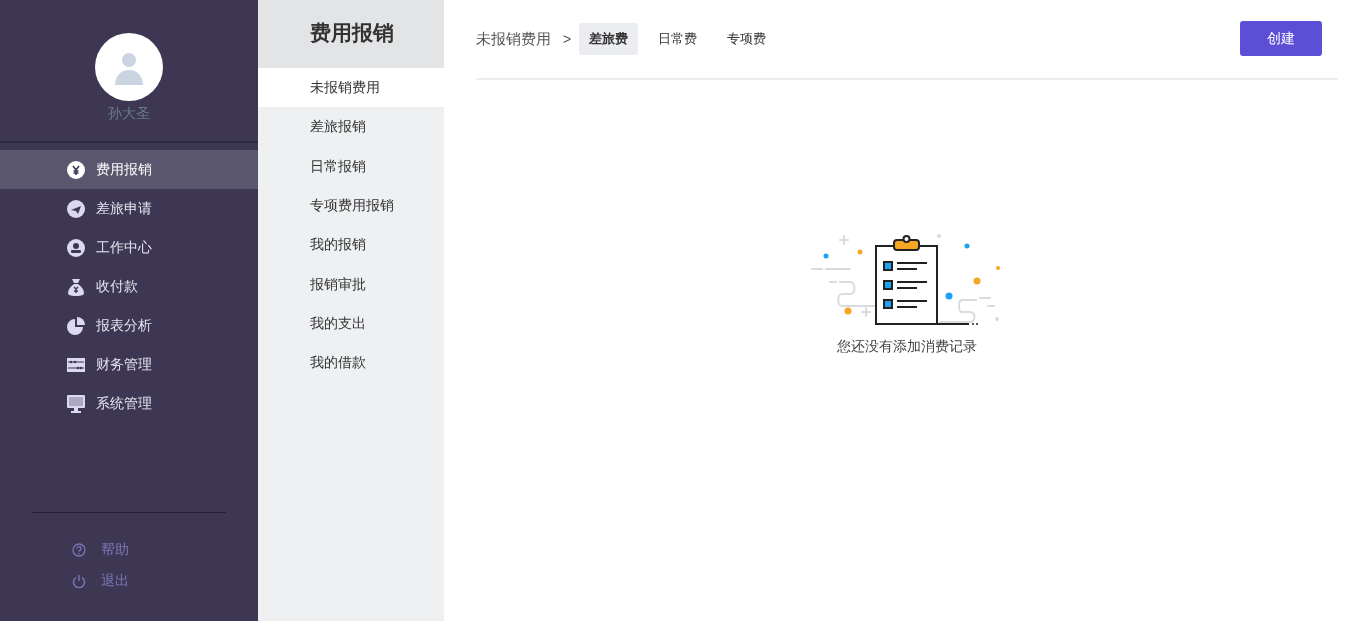  I want to click on help-icon, so click(79, 549).